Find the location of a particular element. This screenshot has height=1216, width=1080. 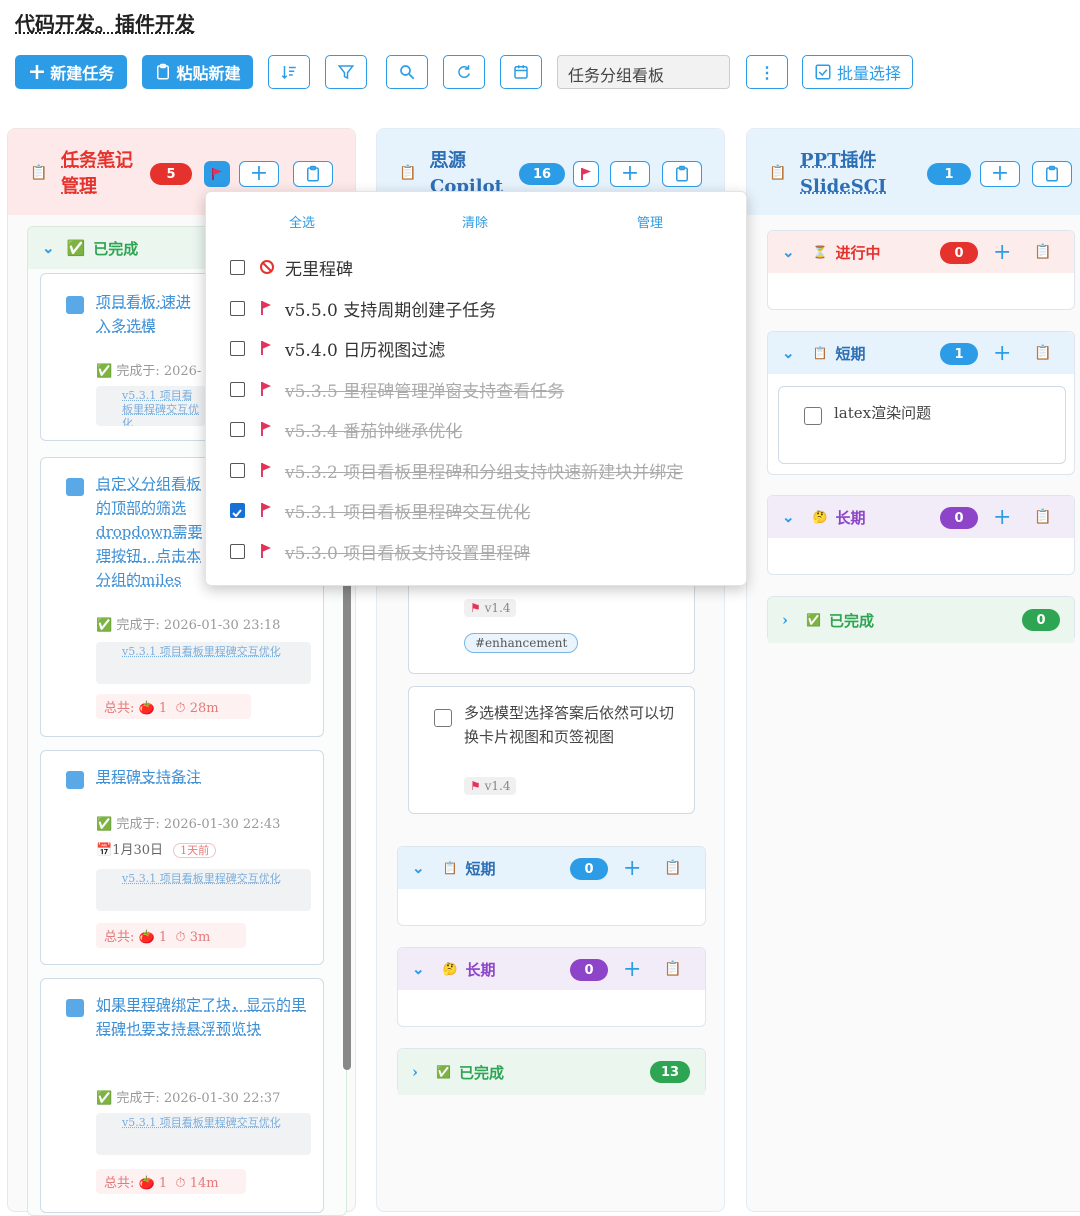

task-title: latex渲染问题 is located at coordinates (882, 413).